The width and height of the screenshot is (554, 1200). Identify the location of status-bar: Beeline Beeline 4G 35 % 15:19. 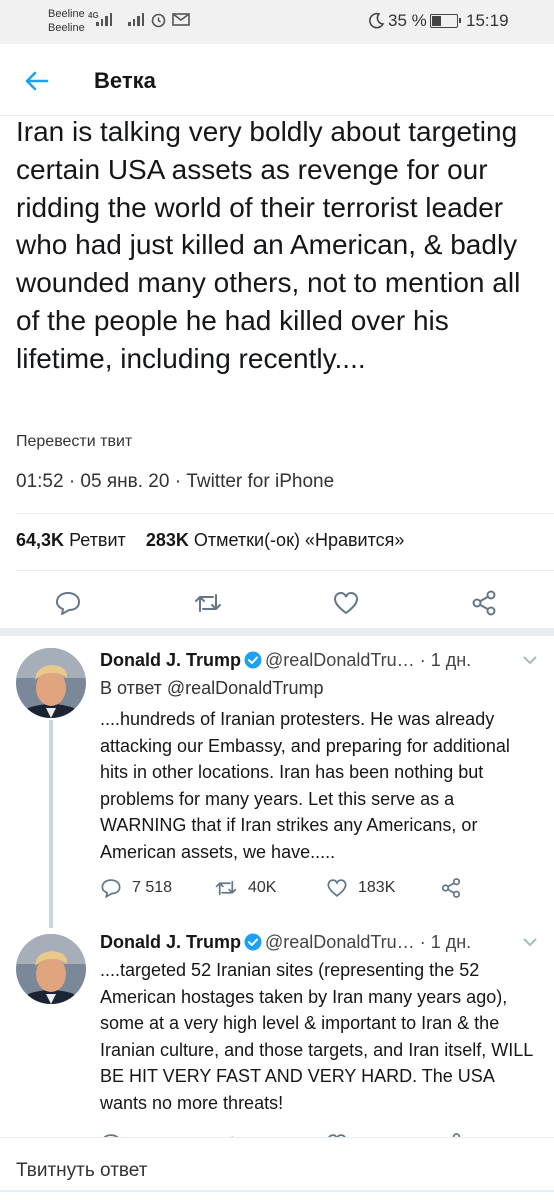
(277, 22).